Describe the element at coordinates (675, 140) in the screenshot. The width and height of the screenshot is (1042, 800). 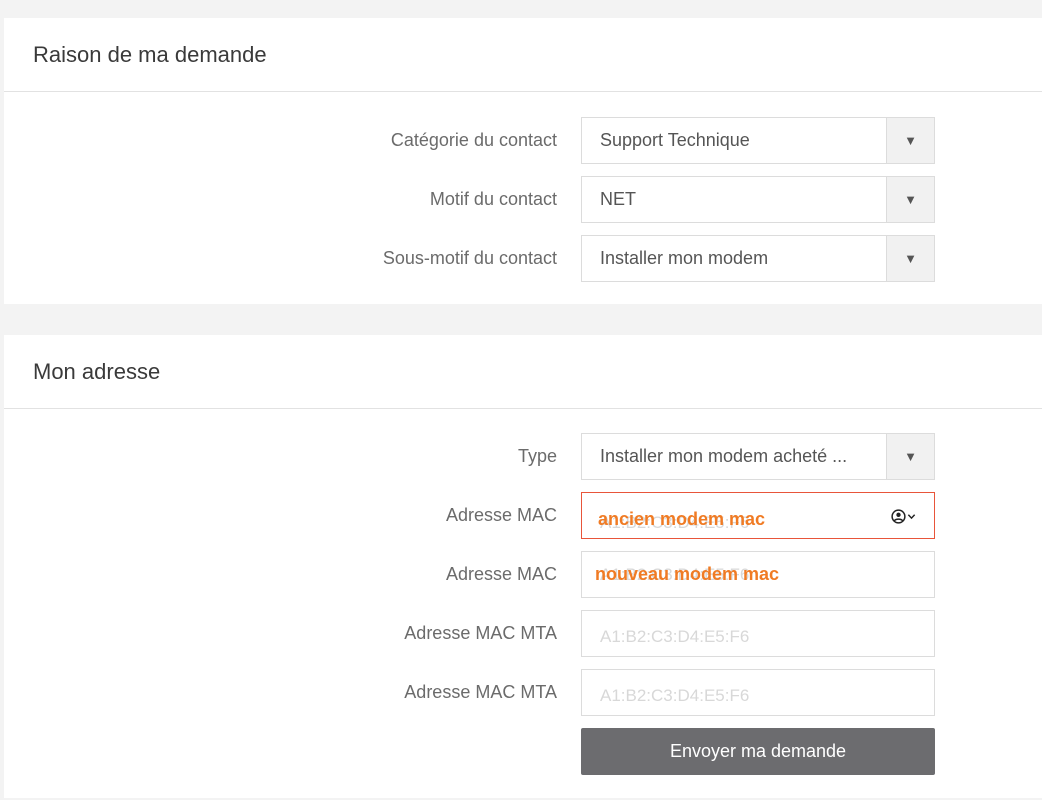
I see `category-select-value: Support Technique` at that location.